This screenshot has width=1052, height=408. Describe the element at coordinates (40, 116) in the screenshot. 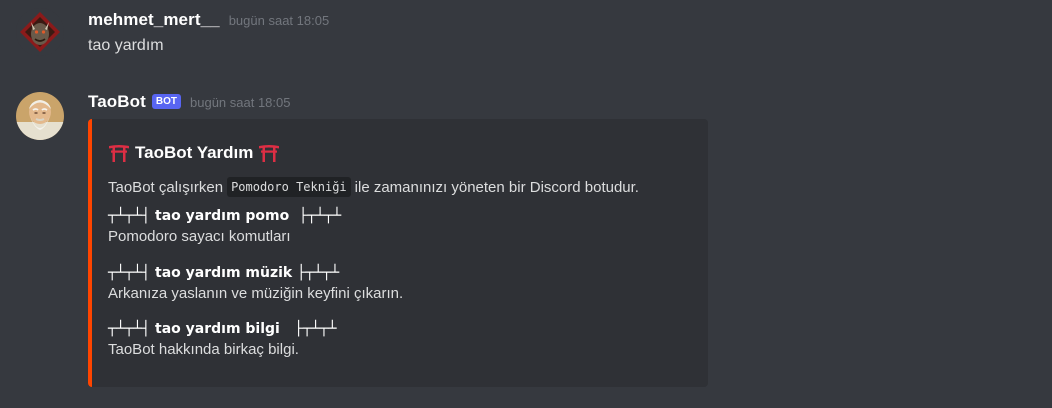

I see `old-sage-avatar-icon` at that location.